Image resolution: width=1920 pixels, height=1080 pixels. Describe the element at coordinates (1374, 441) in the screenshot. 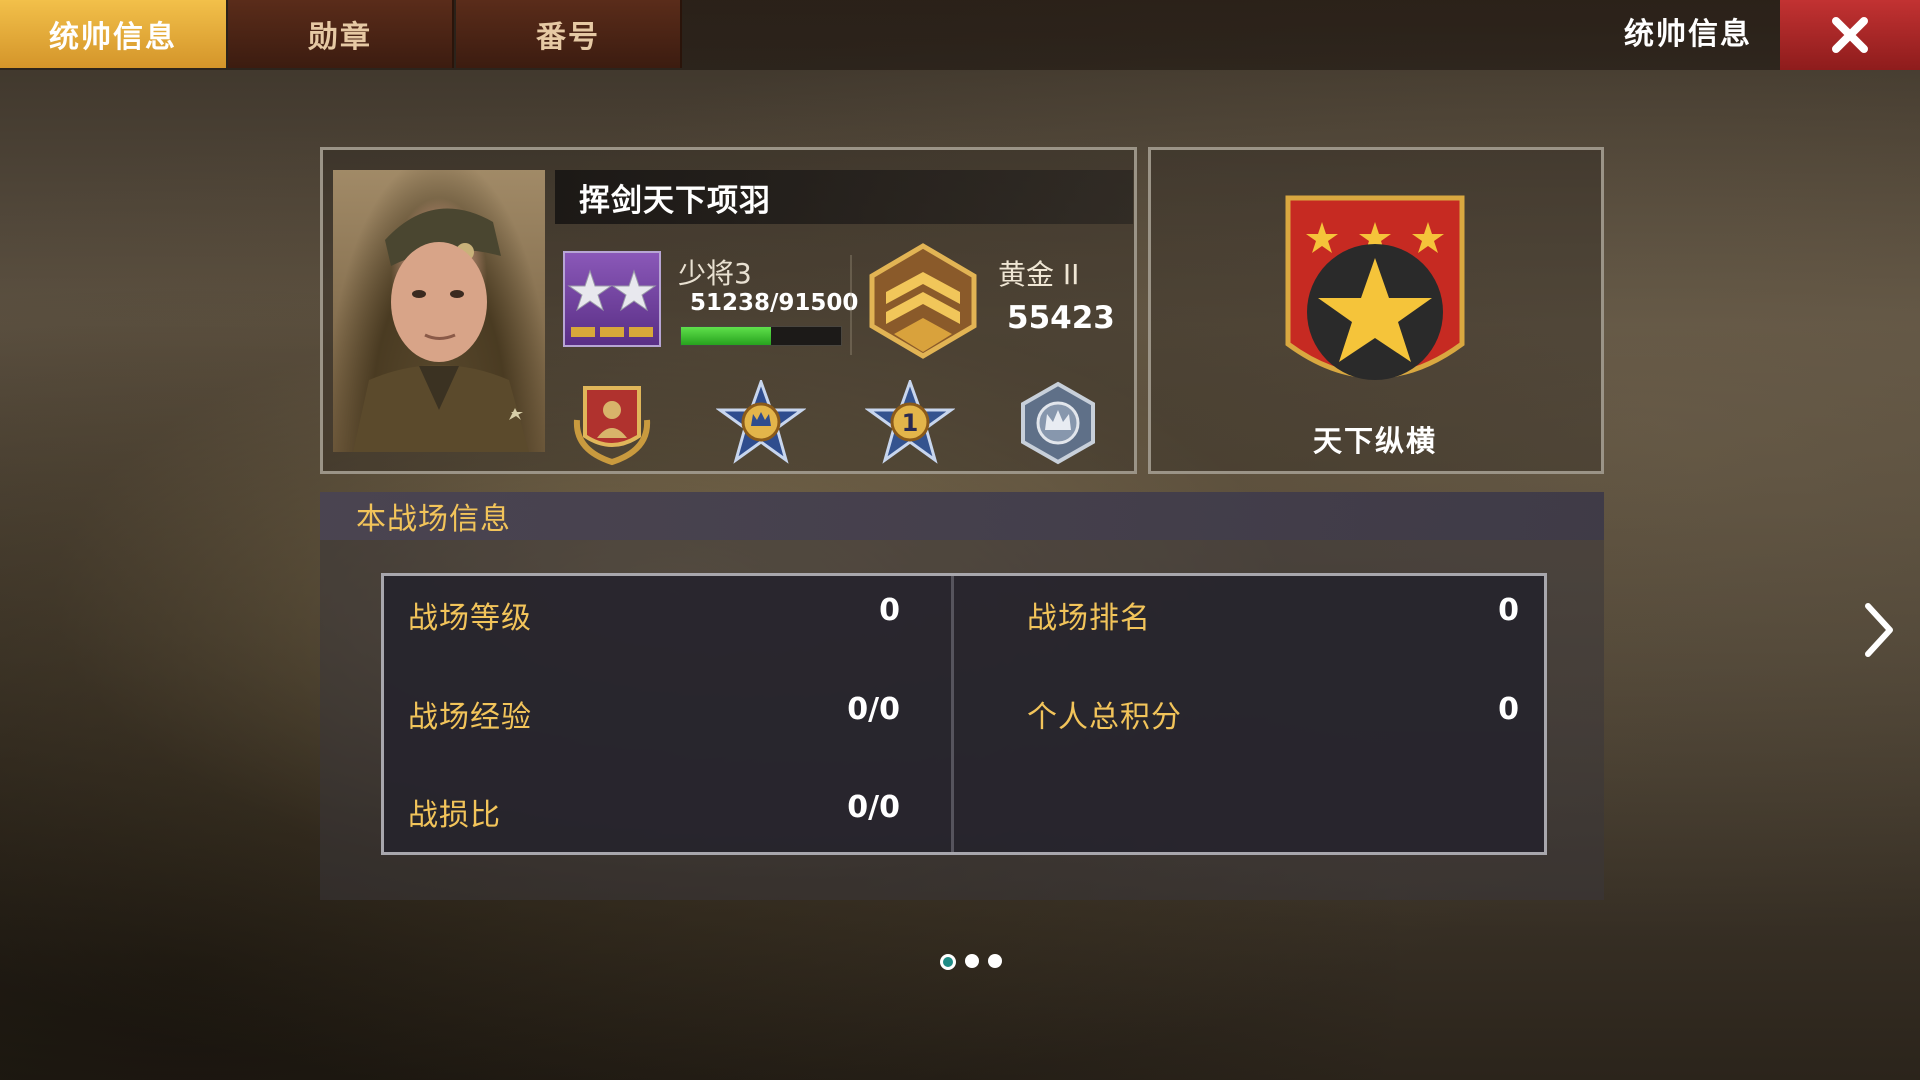

I see `legion-name: 天下纵横` at that location.